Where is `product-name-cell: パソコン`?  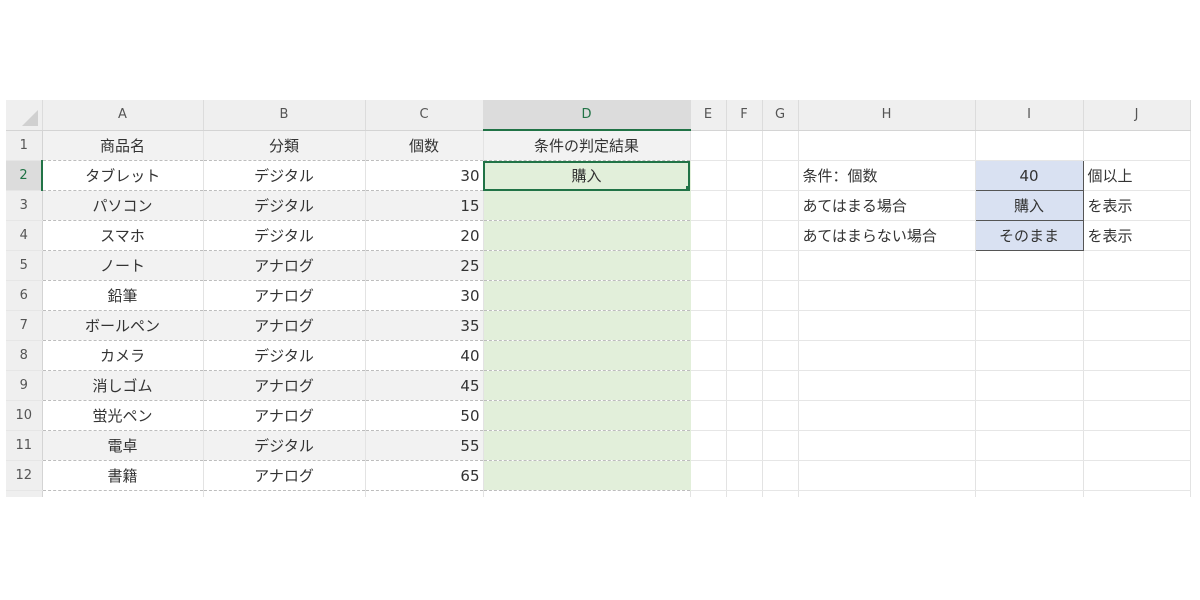
product-name-cell: パソコン is located at coordinates (123, 205).